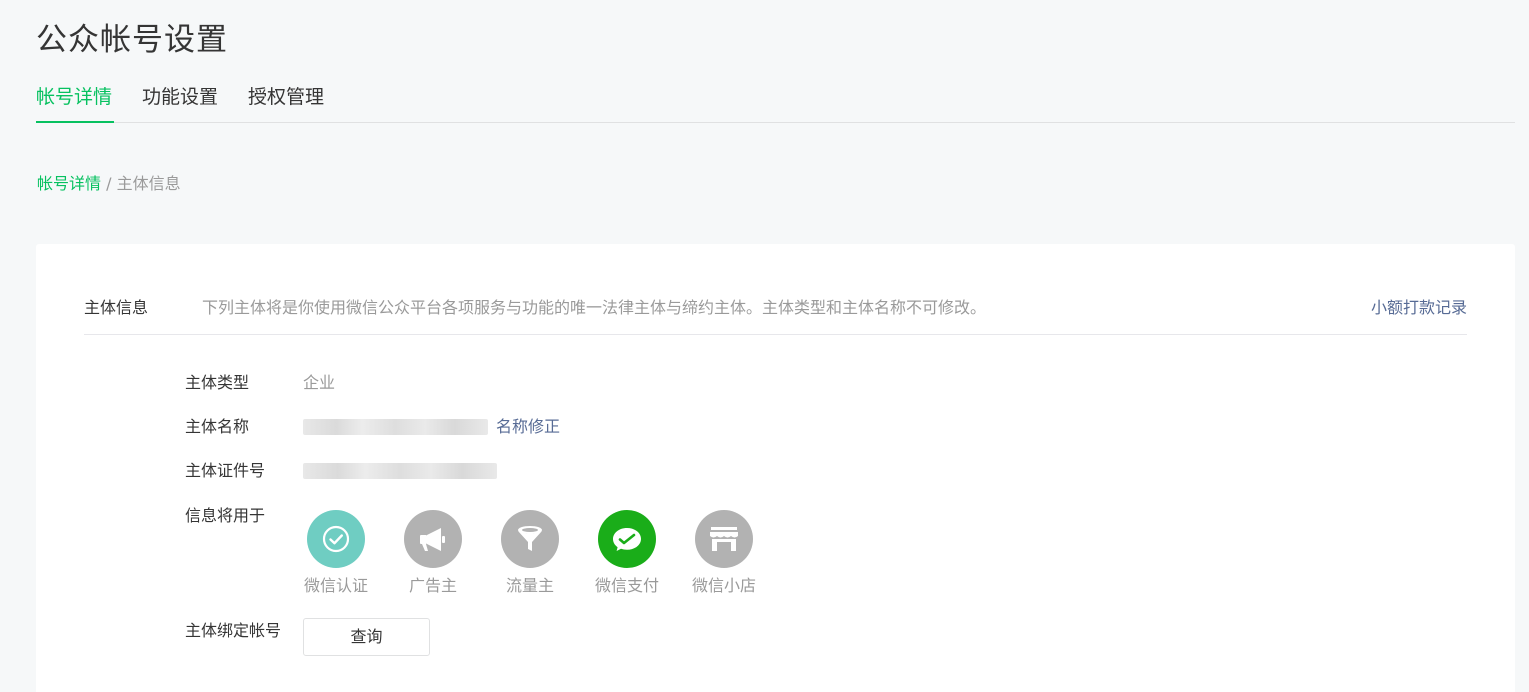  I want to click on entity-cert-redacted, so click(400, 471).